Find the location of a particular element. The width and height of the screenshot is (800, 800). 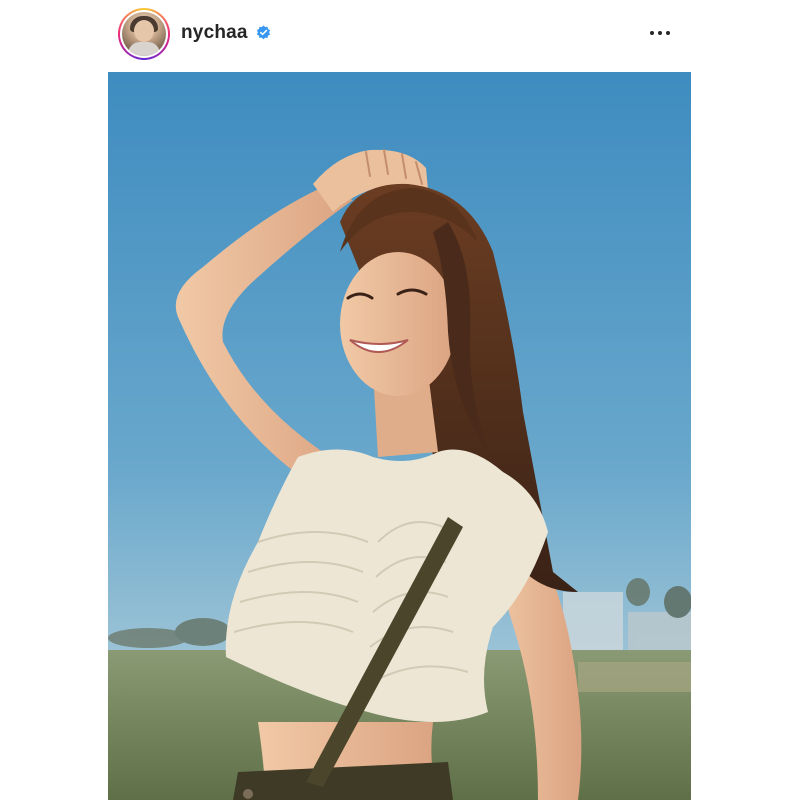

post-header: nychaa is located at coordinates (400, 34).